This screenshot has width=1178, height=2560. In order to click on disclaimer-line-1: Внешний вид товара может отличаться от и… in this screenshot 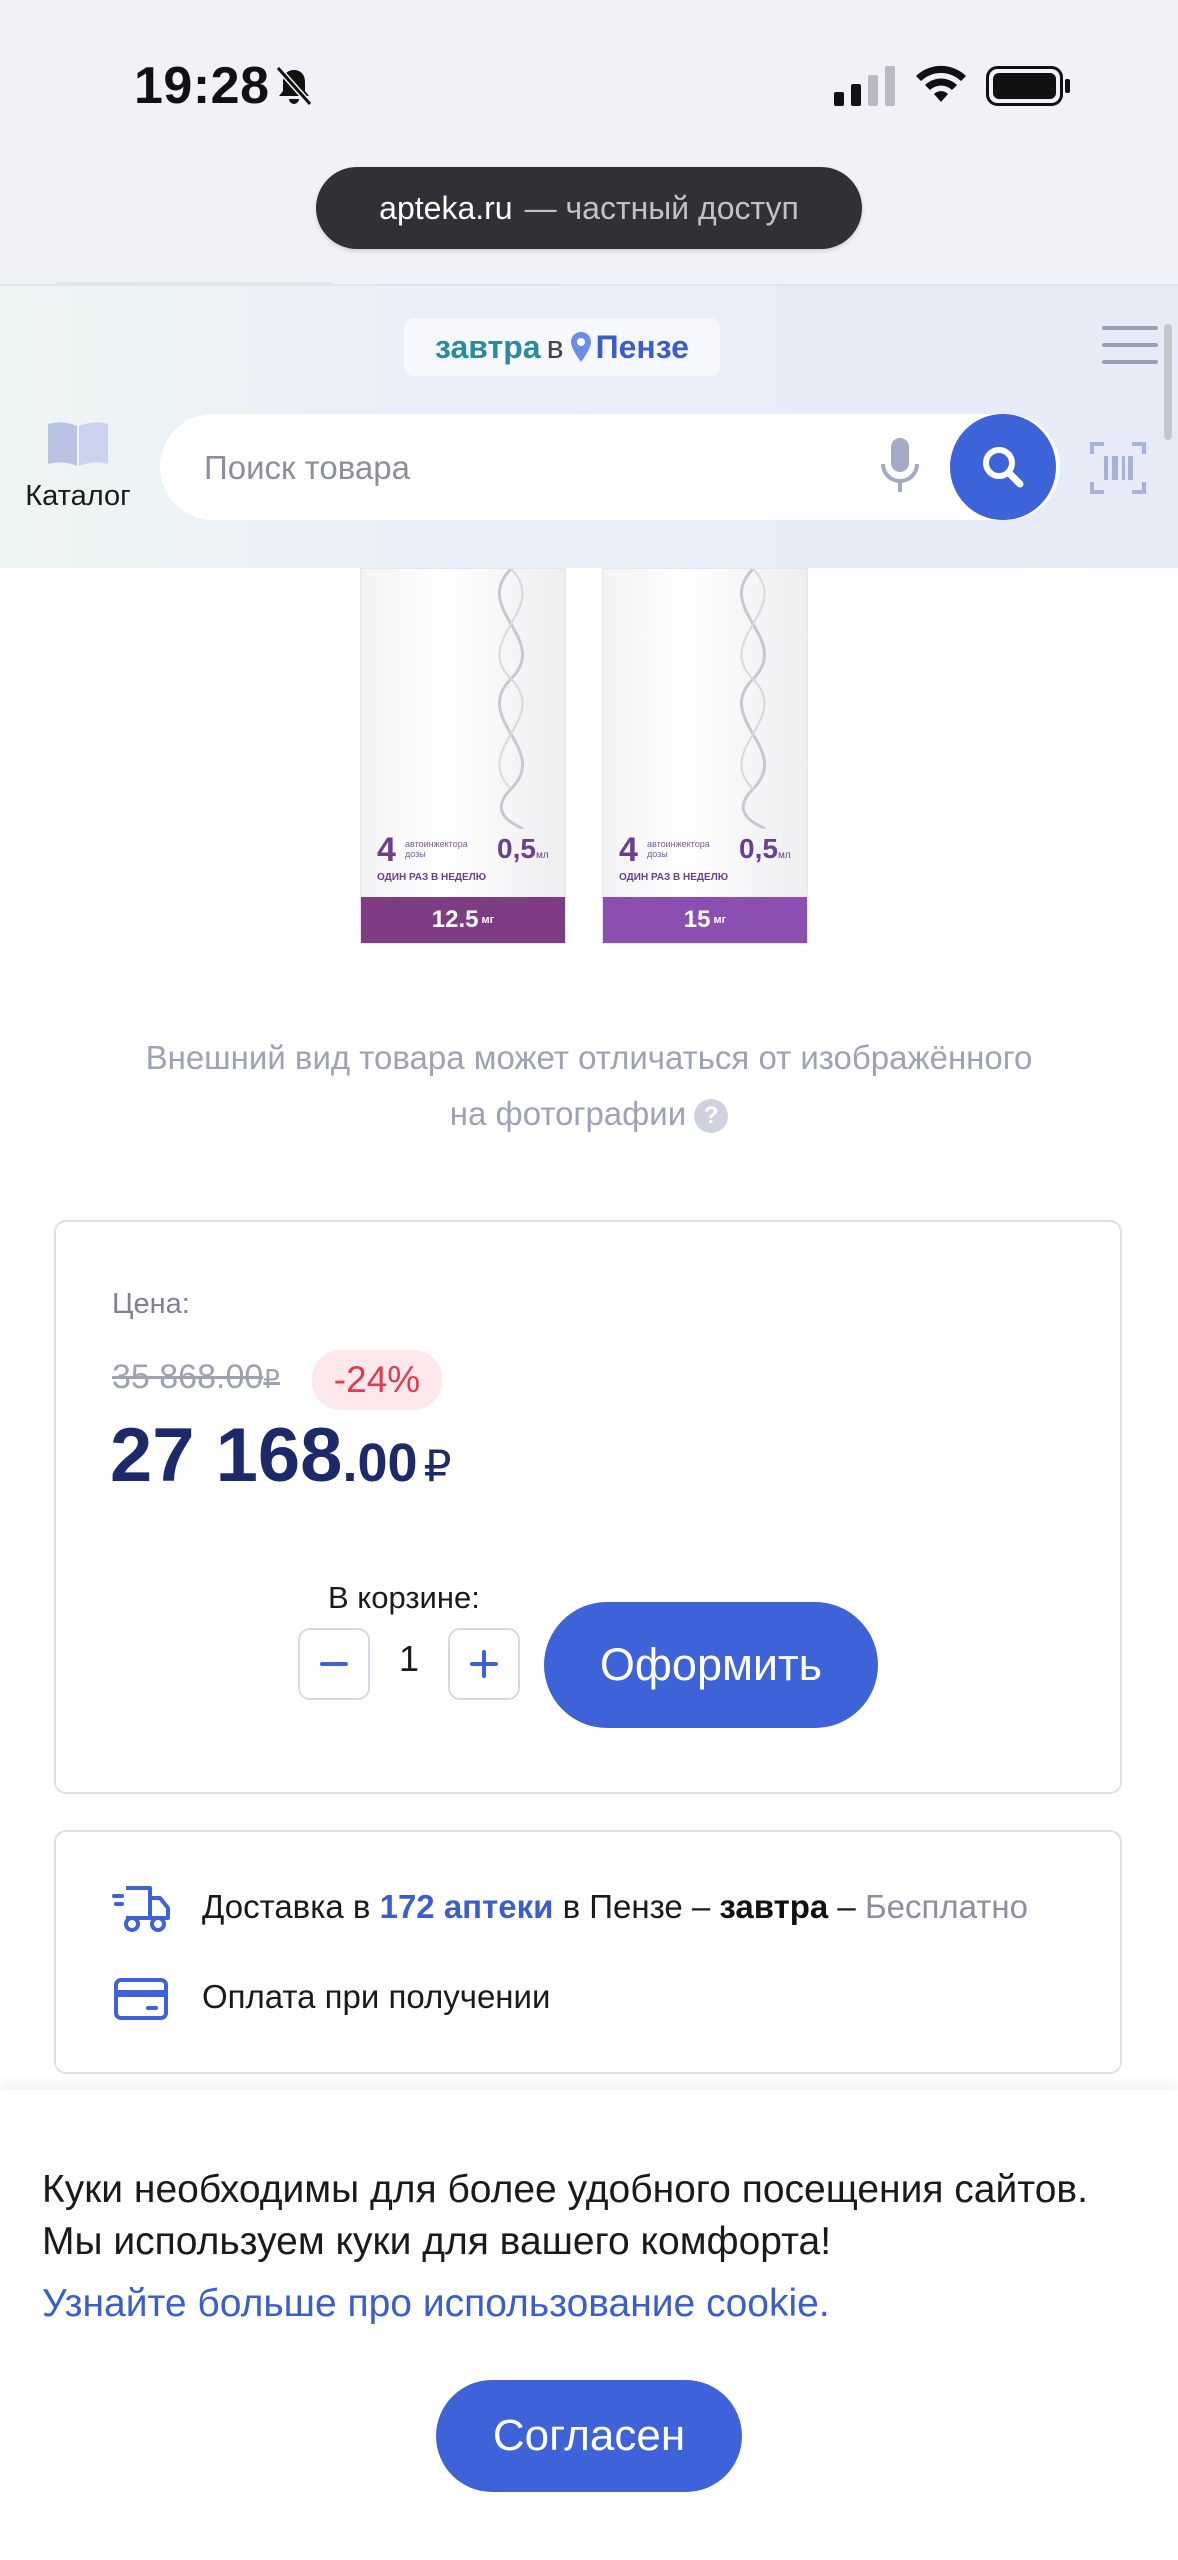, I will do `click(589, 1057)`.